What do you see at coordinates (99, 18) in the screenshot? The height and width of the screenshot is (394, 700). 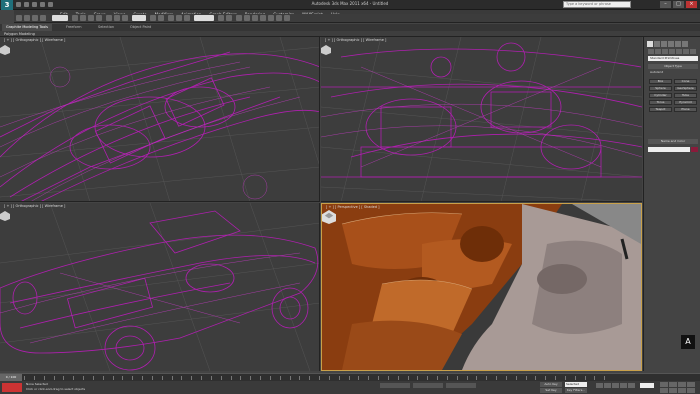 I see `window-crossing-icon` at bounding box center [99, 18].